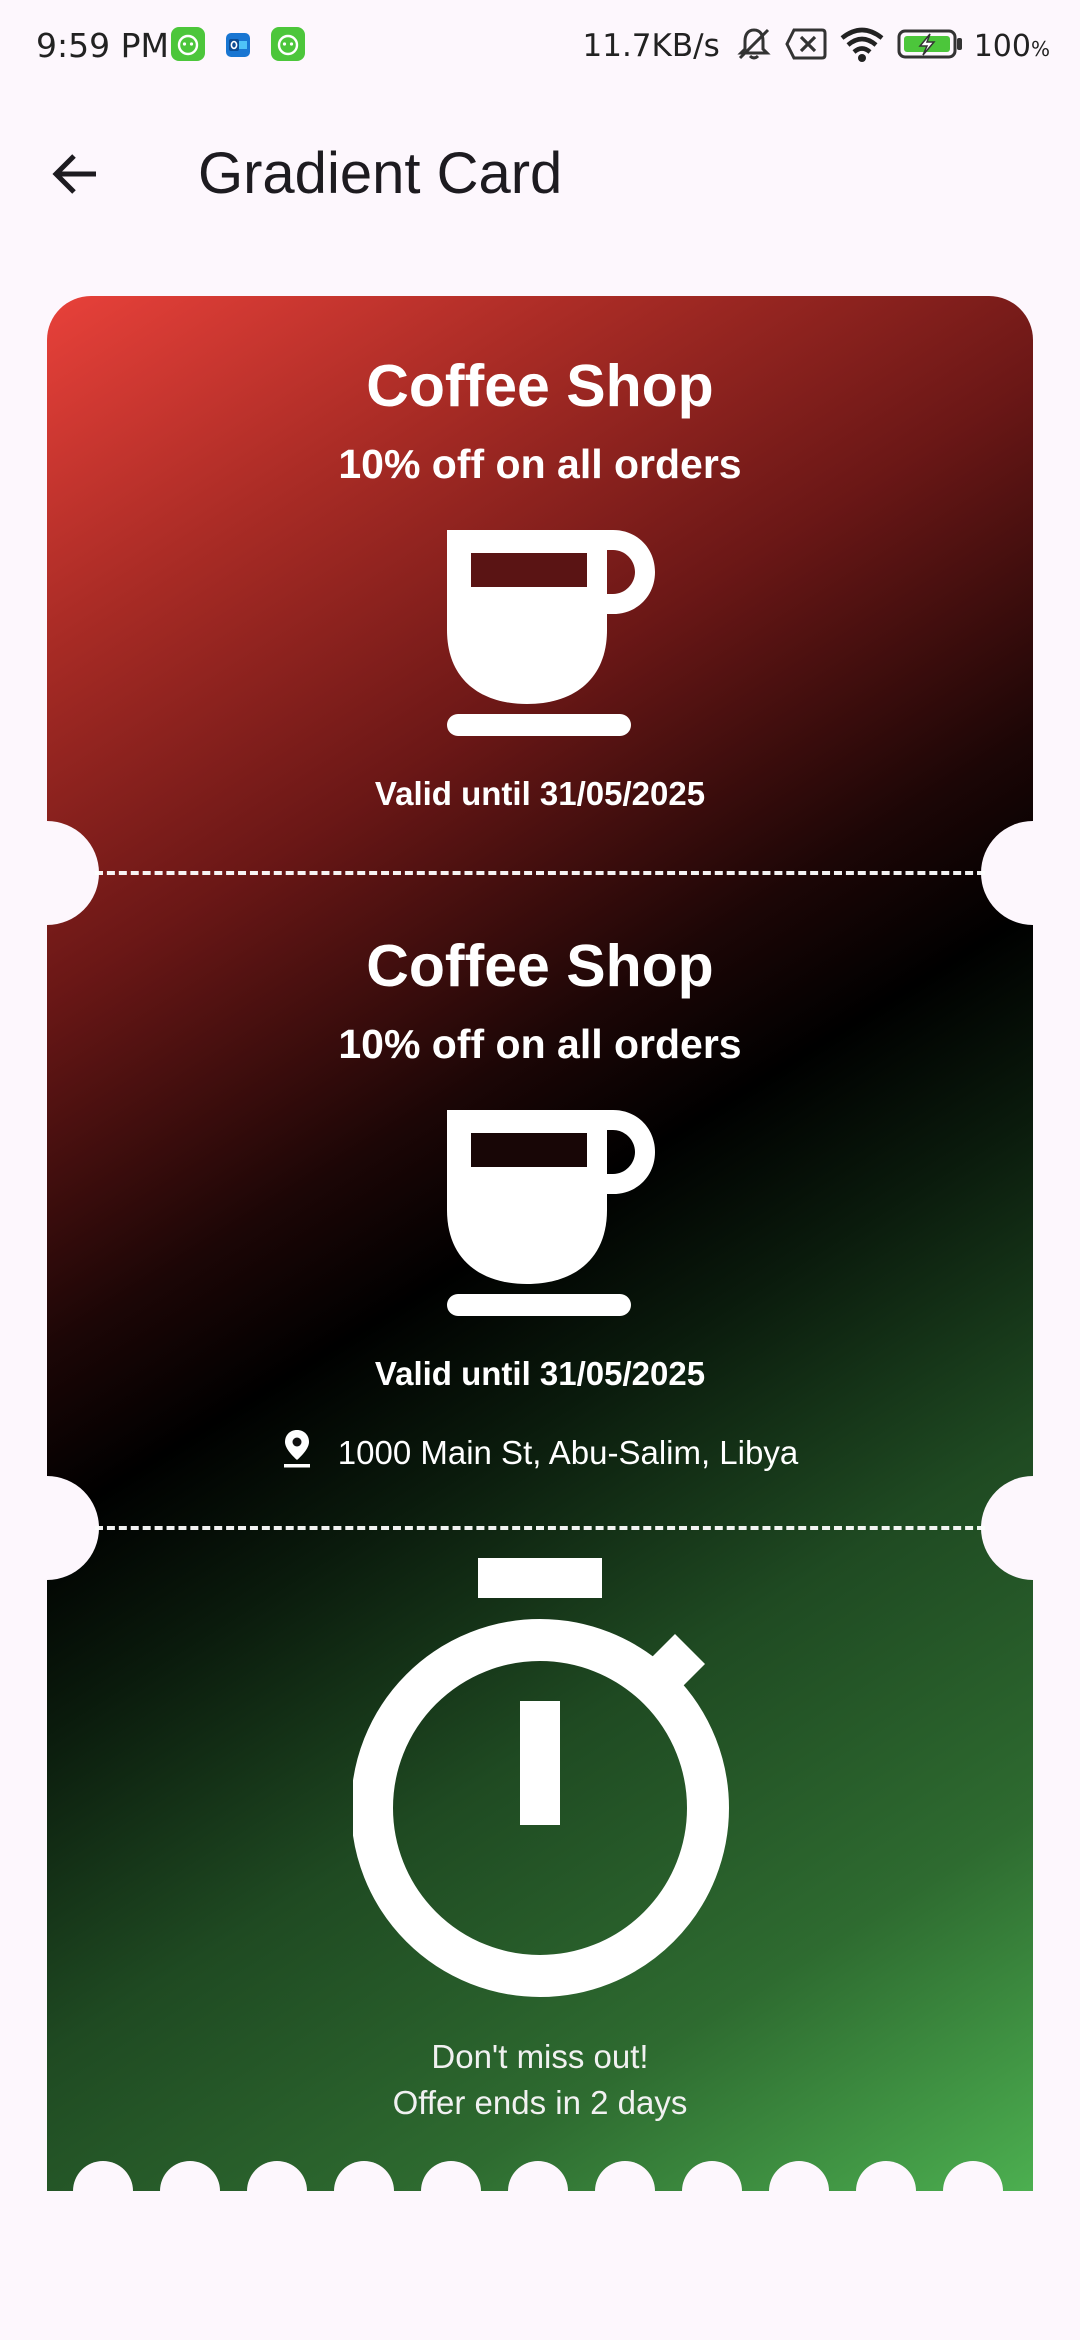 This screenshot has height=2340, width=1080. Describe the element at coordinates (862, 46) in the screenshot. I see `wifi-icon` at that location.